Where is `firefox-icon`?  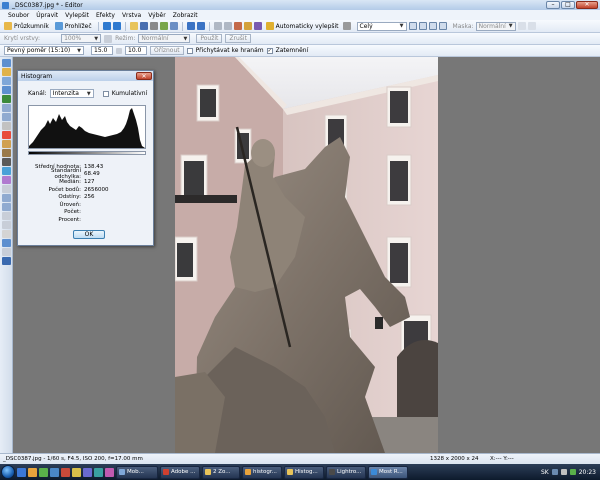 firefox-icon is located at coordinates (32, 472).